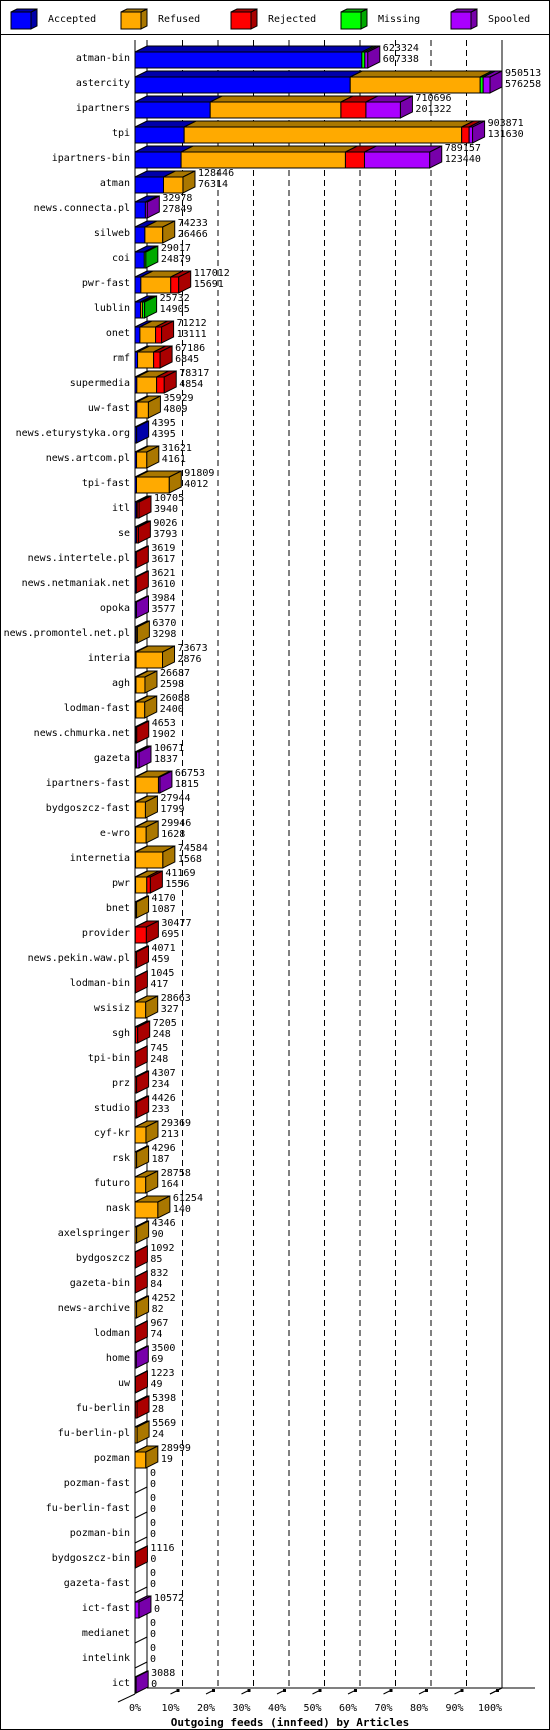 The height and width of the screenshot is (1730, 550). I want to click on row-label-news.eturystyka.org: news.eturystyka.org, so click(73, 433).